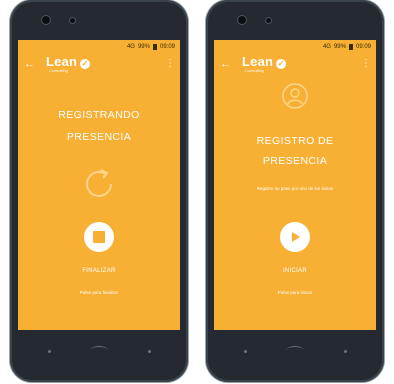 The width and height of the screenshot is (394, 384). Describe the element at coordinates (295, 96) in the screenshot. I see `user-badge-icon` at that location.